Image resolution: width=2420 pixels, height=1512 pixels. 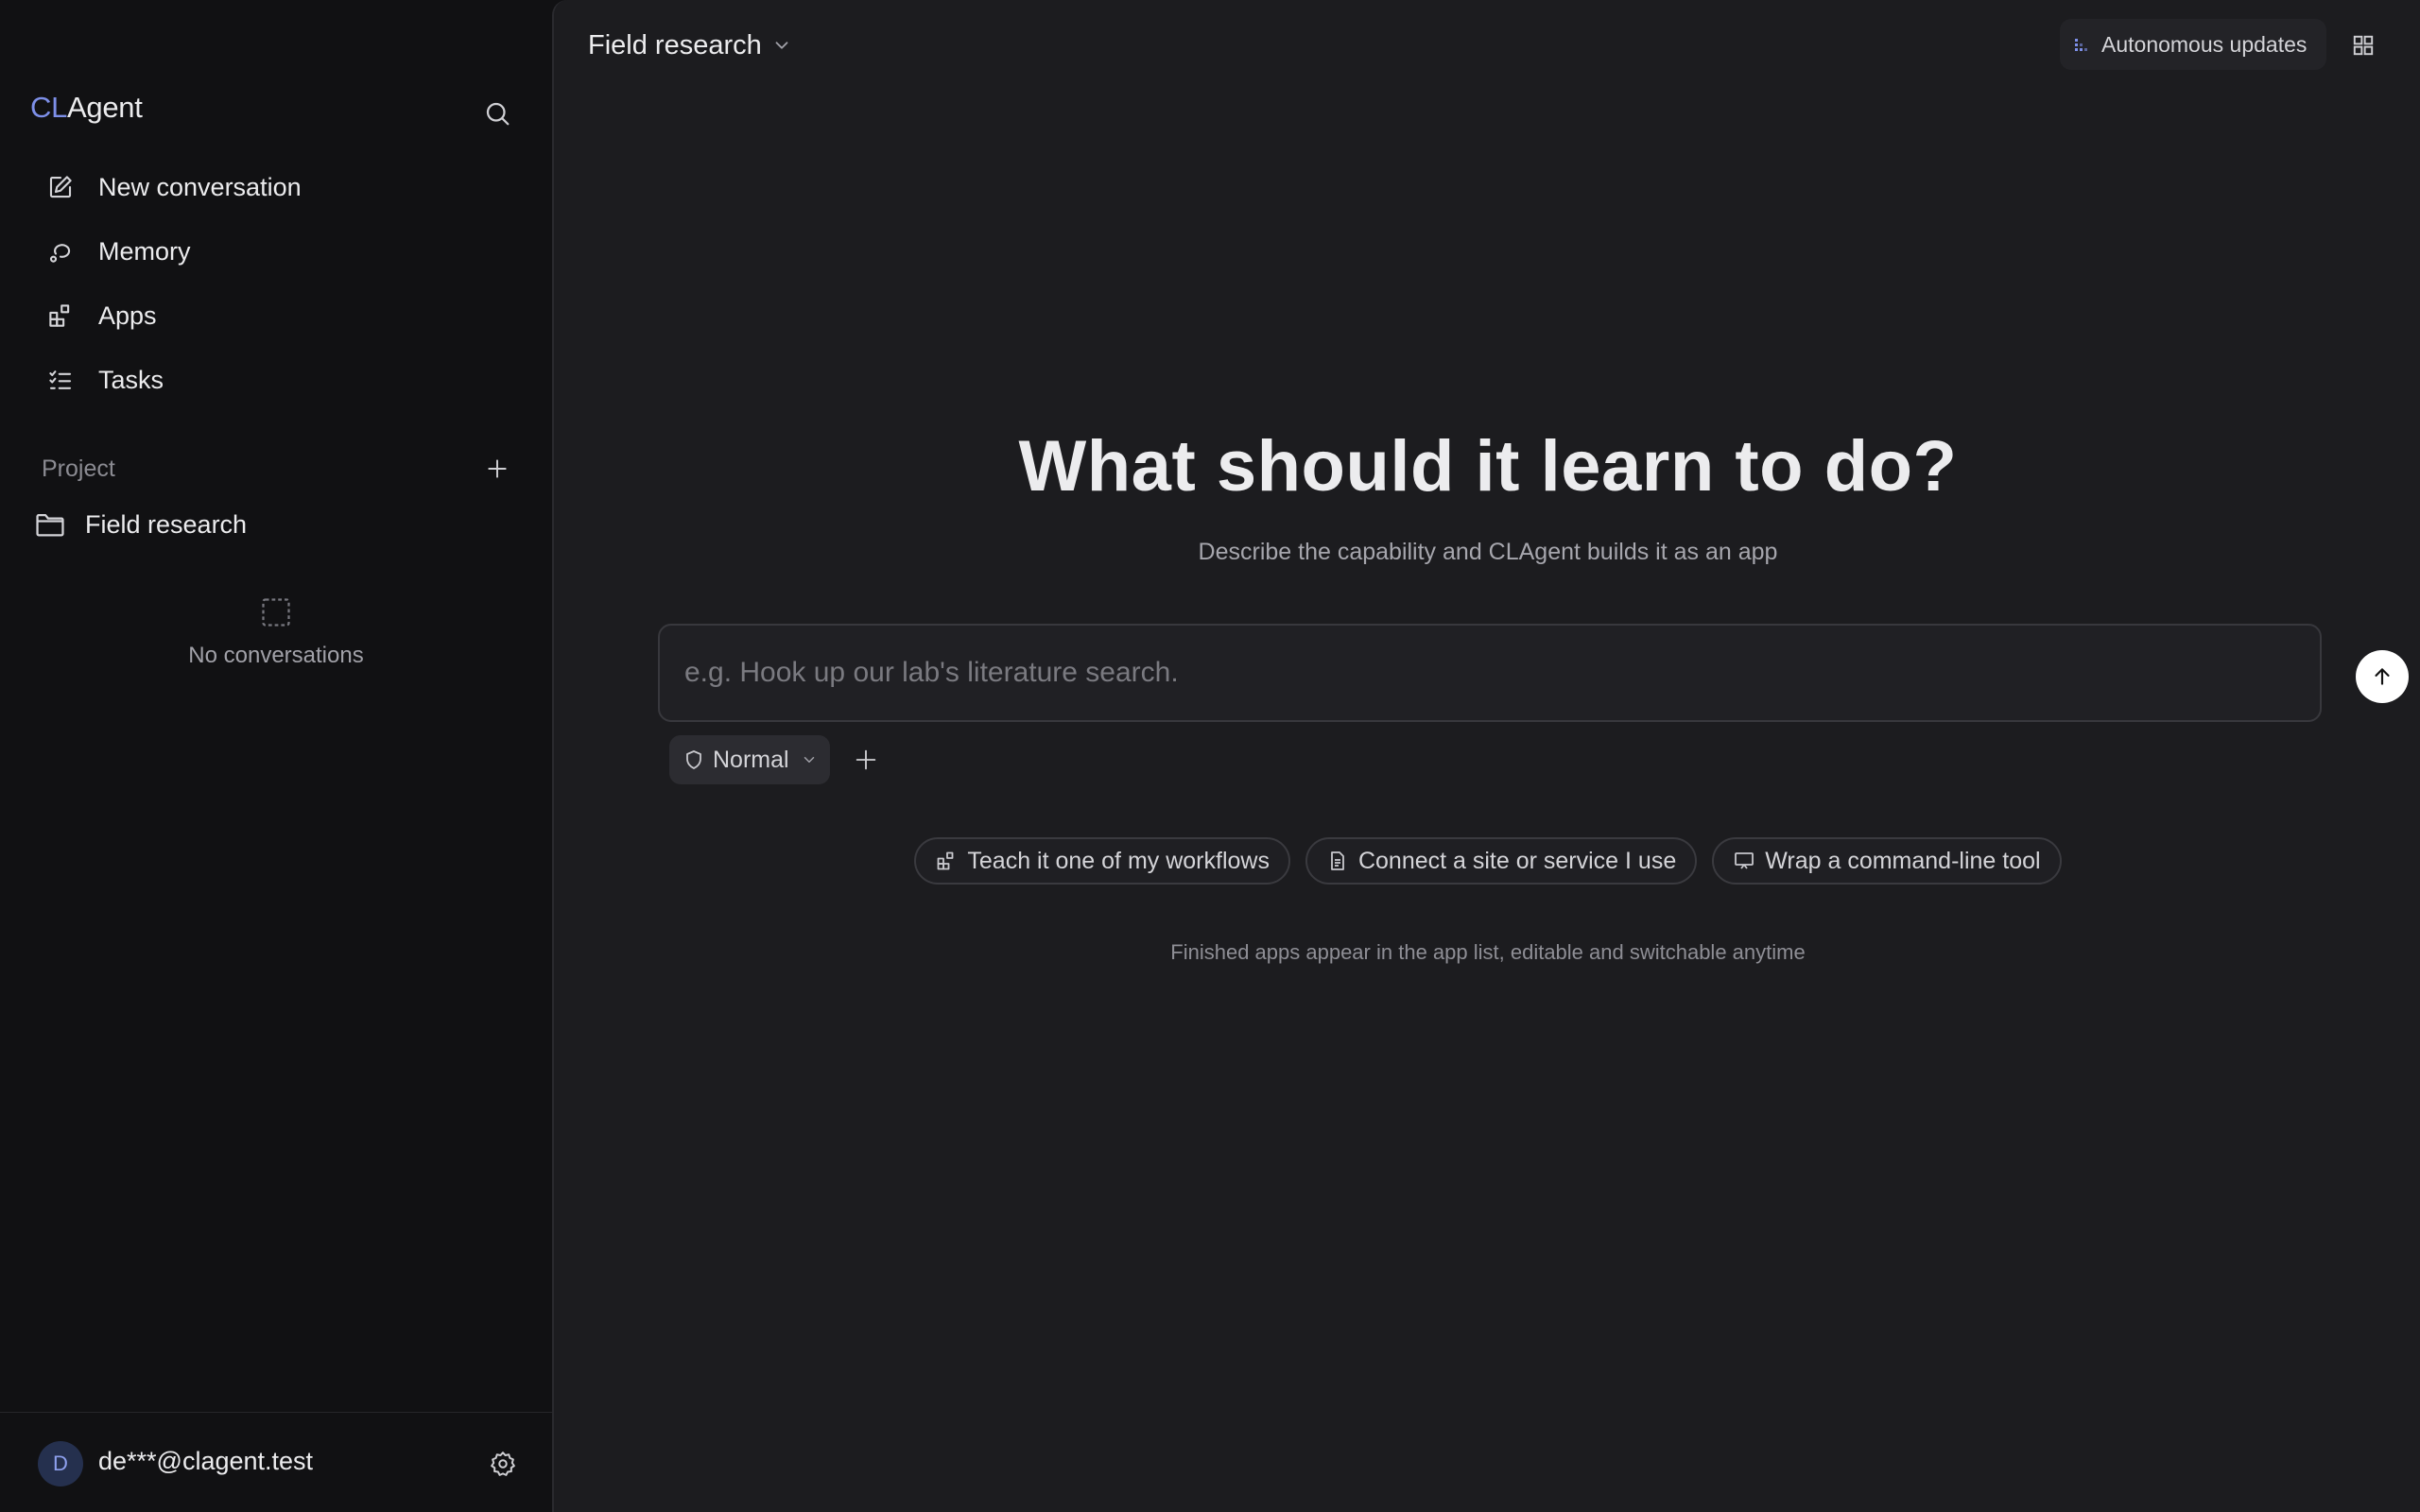 I want to click on sidebar-item-memory: Memory, so click(x=276, y=251).